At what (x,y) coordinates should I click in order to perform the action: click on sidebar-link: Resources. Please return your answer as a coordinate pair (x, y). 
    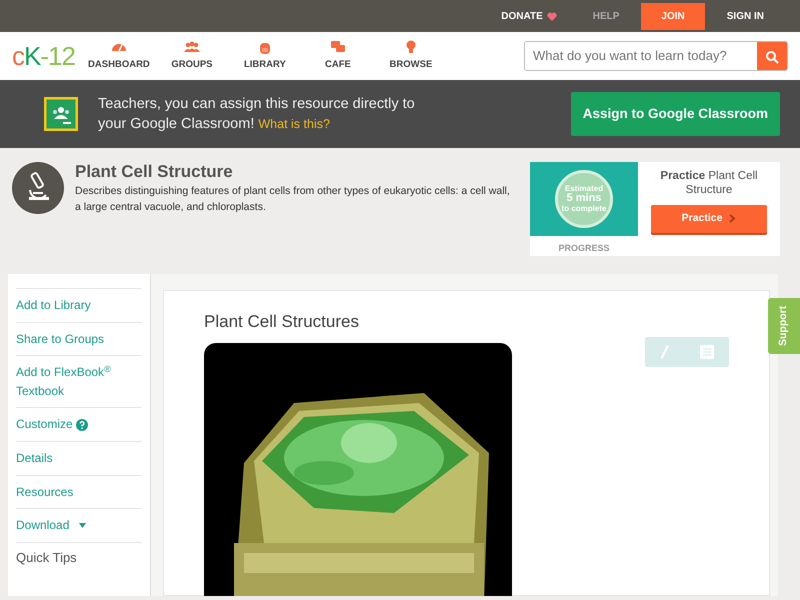
    Looking at the image, I should click on (79, 491).